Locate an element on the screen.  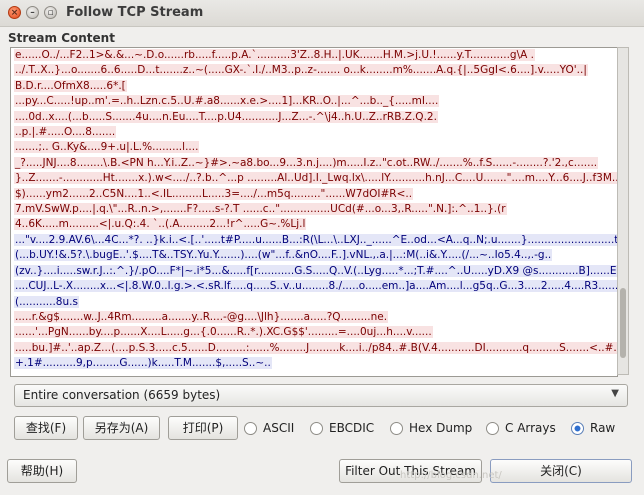
conversation-select: Entire conversation (6659 bytes) ▼ is located at coordinates (321, 395).